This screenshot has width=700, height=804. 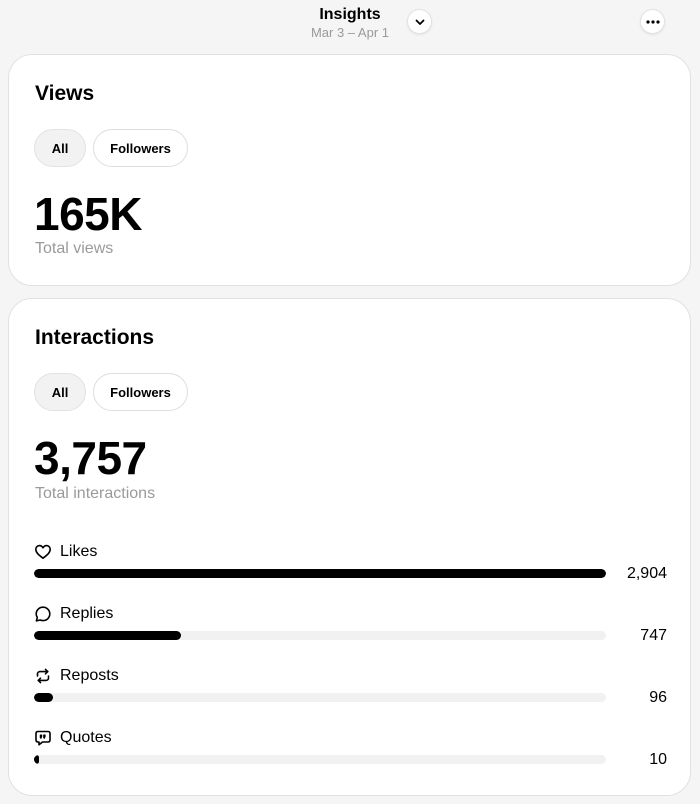 What do you see at coordinates (107, 635) in the screenshot?
I see `replies-bar-fill` at bounding box center [107, 635].